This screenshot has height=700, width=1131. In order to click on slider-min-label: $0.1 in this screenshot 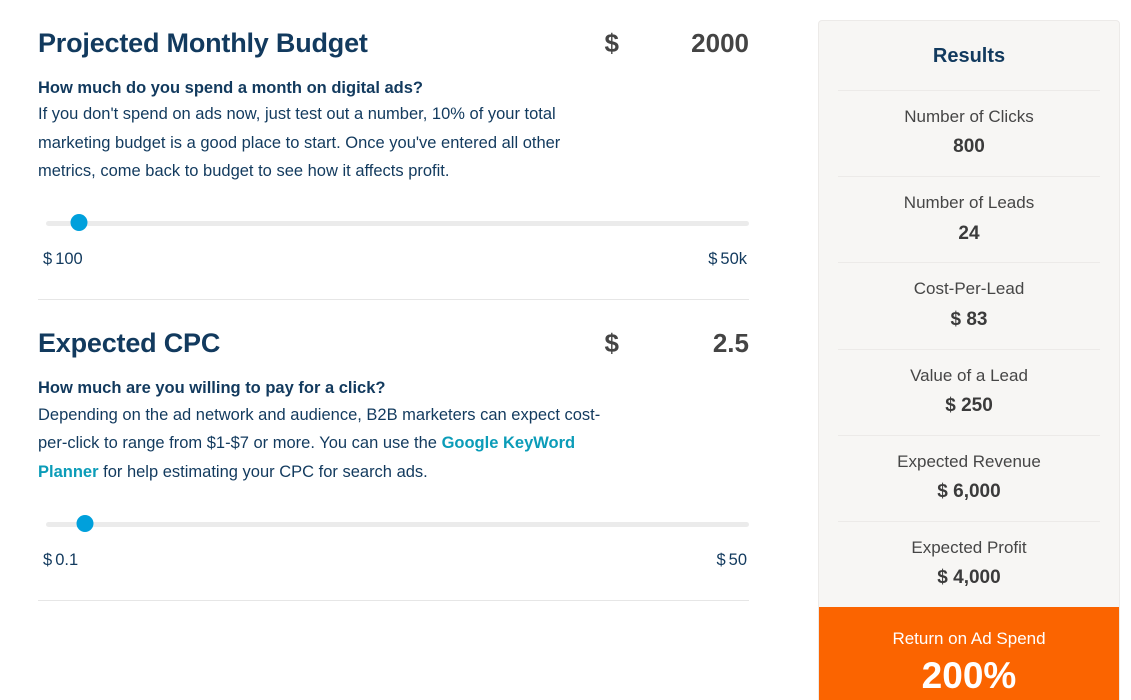, I will do `click(58, 560)`.